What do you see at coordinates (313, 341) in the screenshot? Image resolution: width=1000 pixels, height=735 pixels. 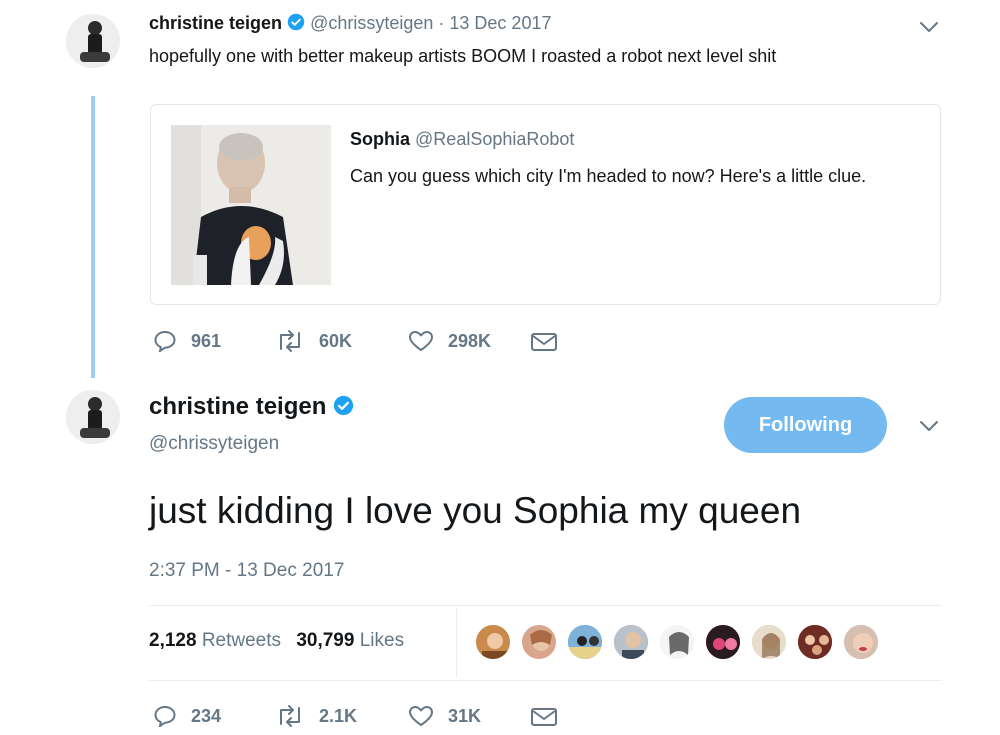 I see `retweet-button: 60K` at bounding box center [313, 341].